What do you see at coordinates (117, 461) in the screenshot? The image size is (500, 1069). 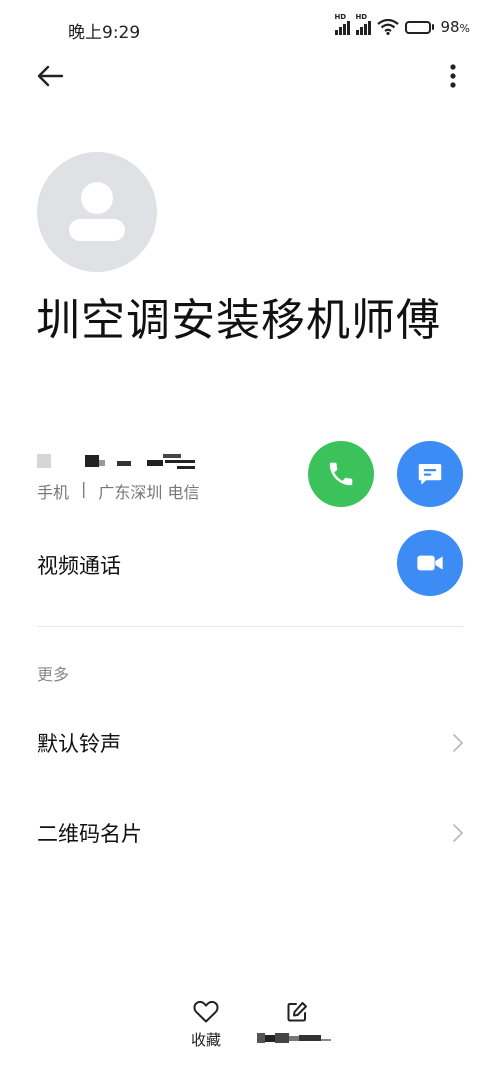 I see `phone-number-redacted` at bounding box center [117, 461].